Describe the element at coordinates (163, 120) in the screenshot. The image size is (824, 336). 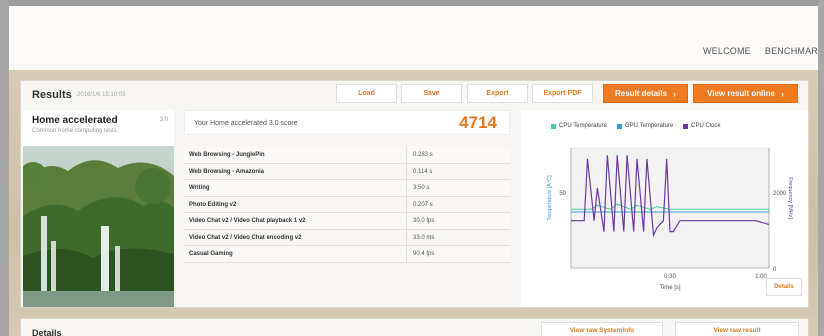
I see `test-version: 3.0` at that location.